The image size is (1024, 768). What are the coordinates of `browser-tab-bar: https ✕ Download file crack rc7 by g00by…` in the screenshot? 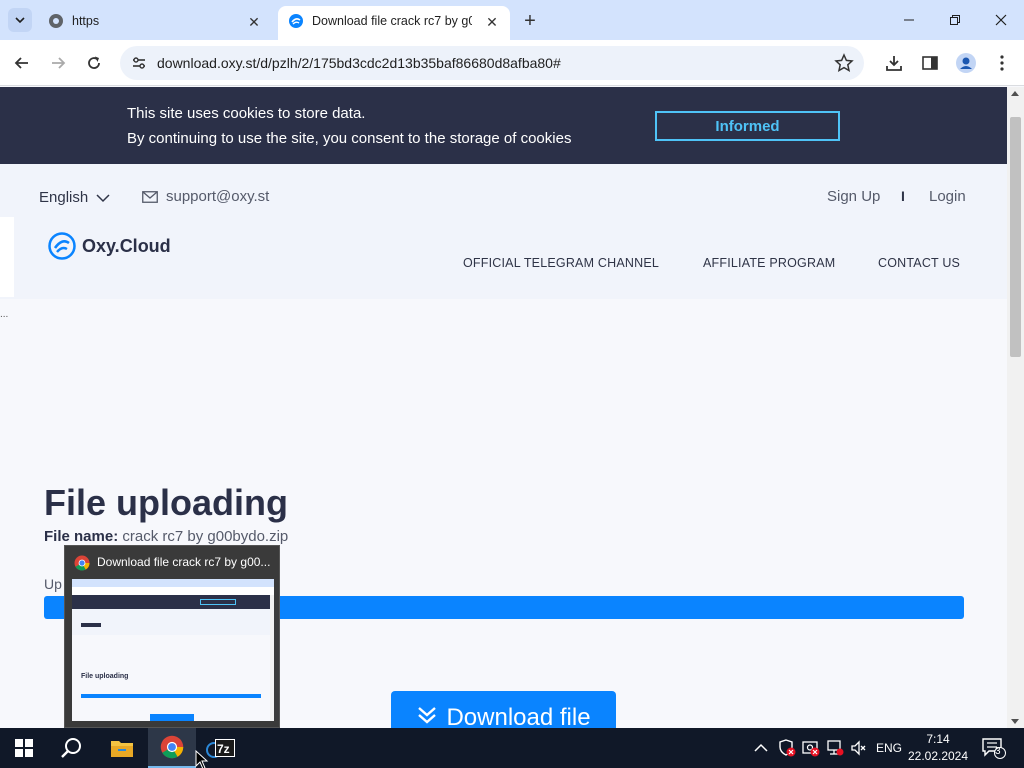 It's located at (512, 20).